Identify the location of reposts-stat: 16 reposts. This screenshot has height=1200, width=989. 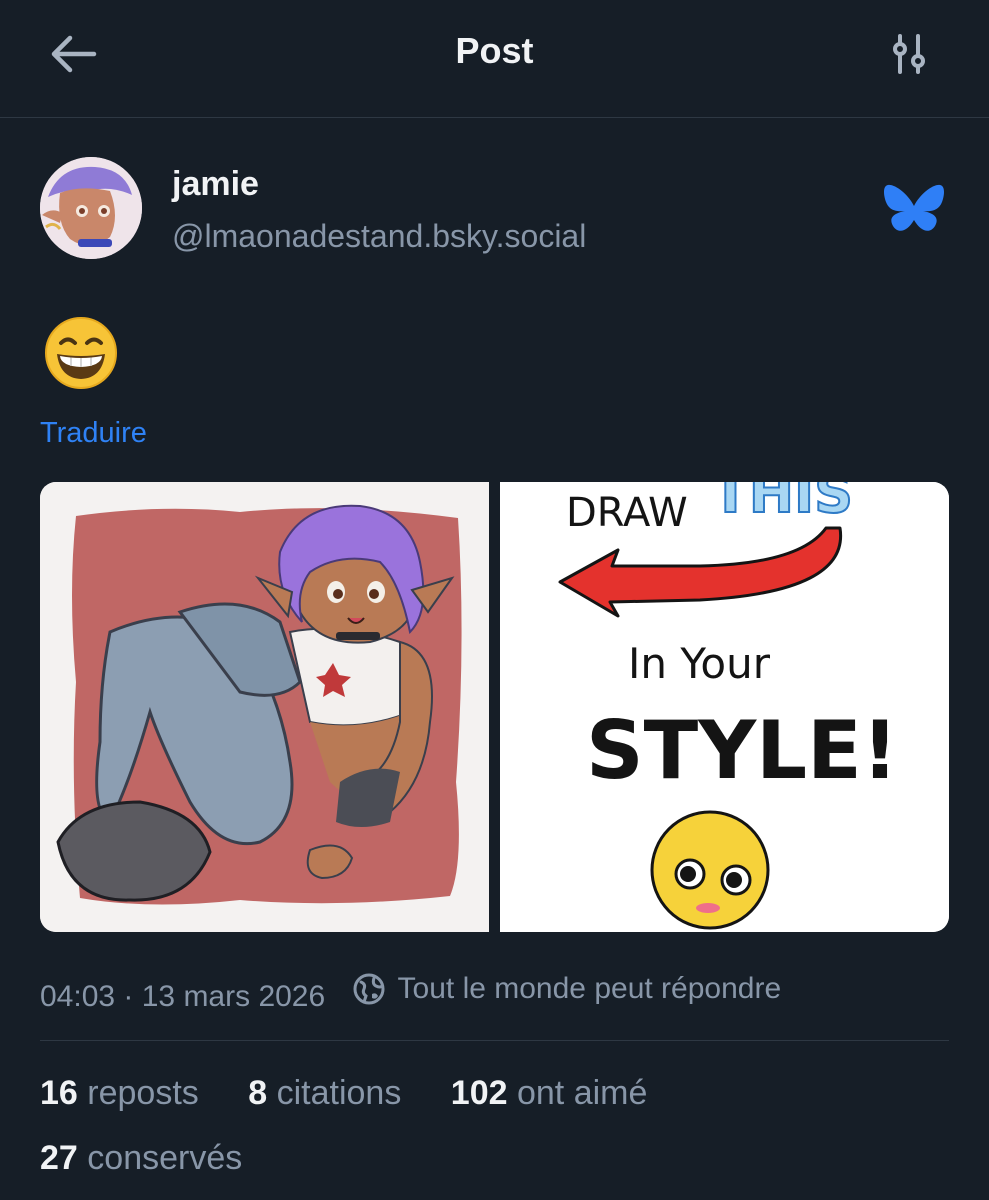
(119, 1093).